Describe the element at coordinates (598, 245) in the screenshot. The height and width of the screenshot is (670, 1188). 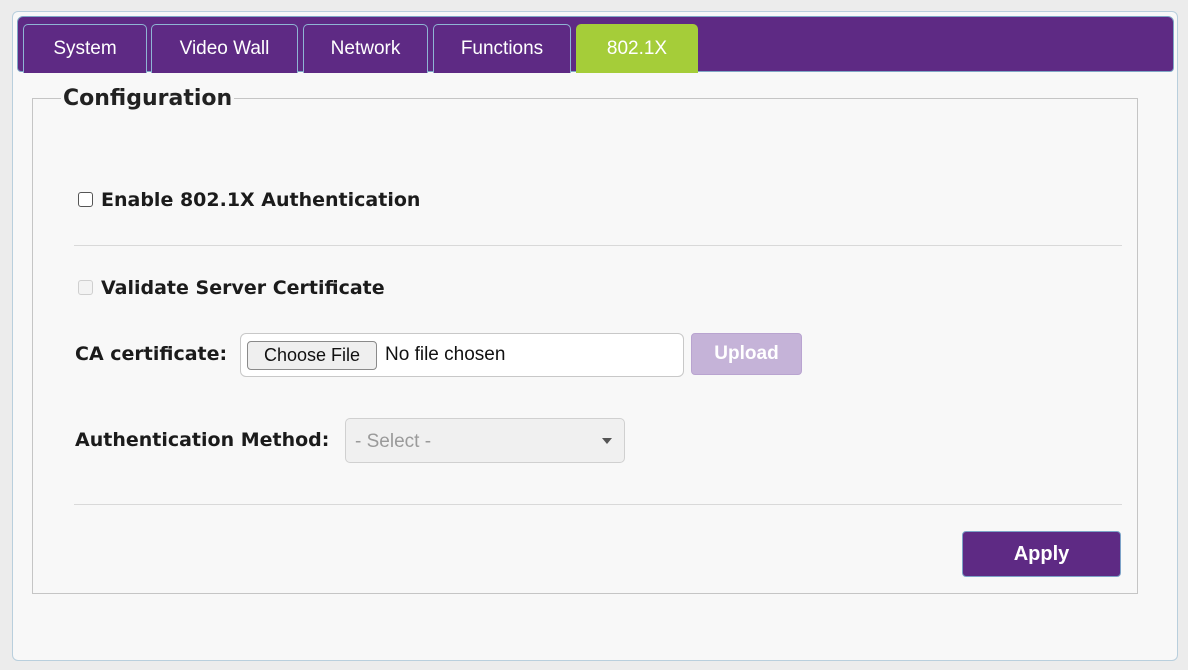
I see `section-divider` at that location.